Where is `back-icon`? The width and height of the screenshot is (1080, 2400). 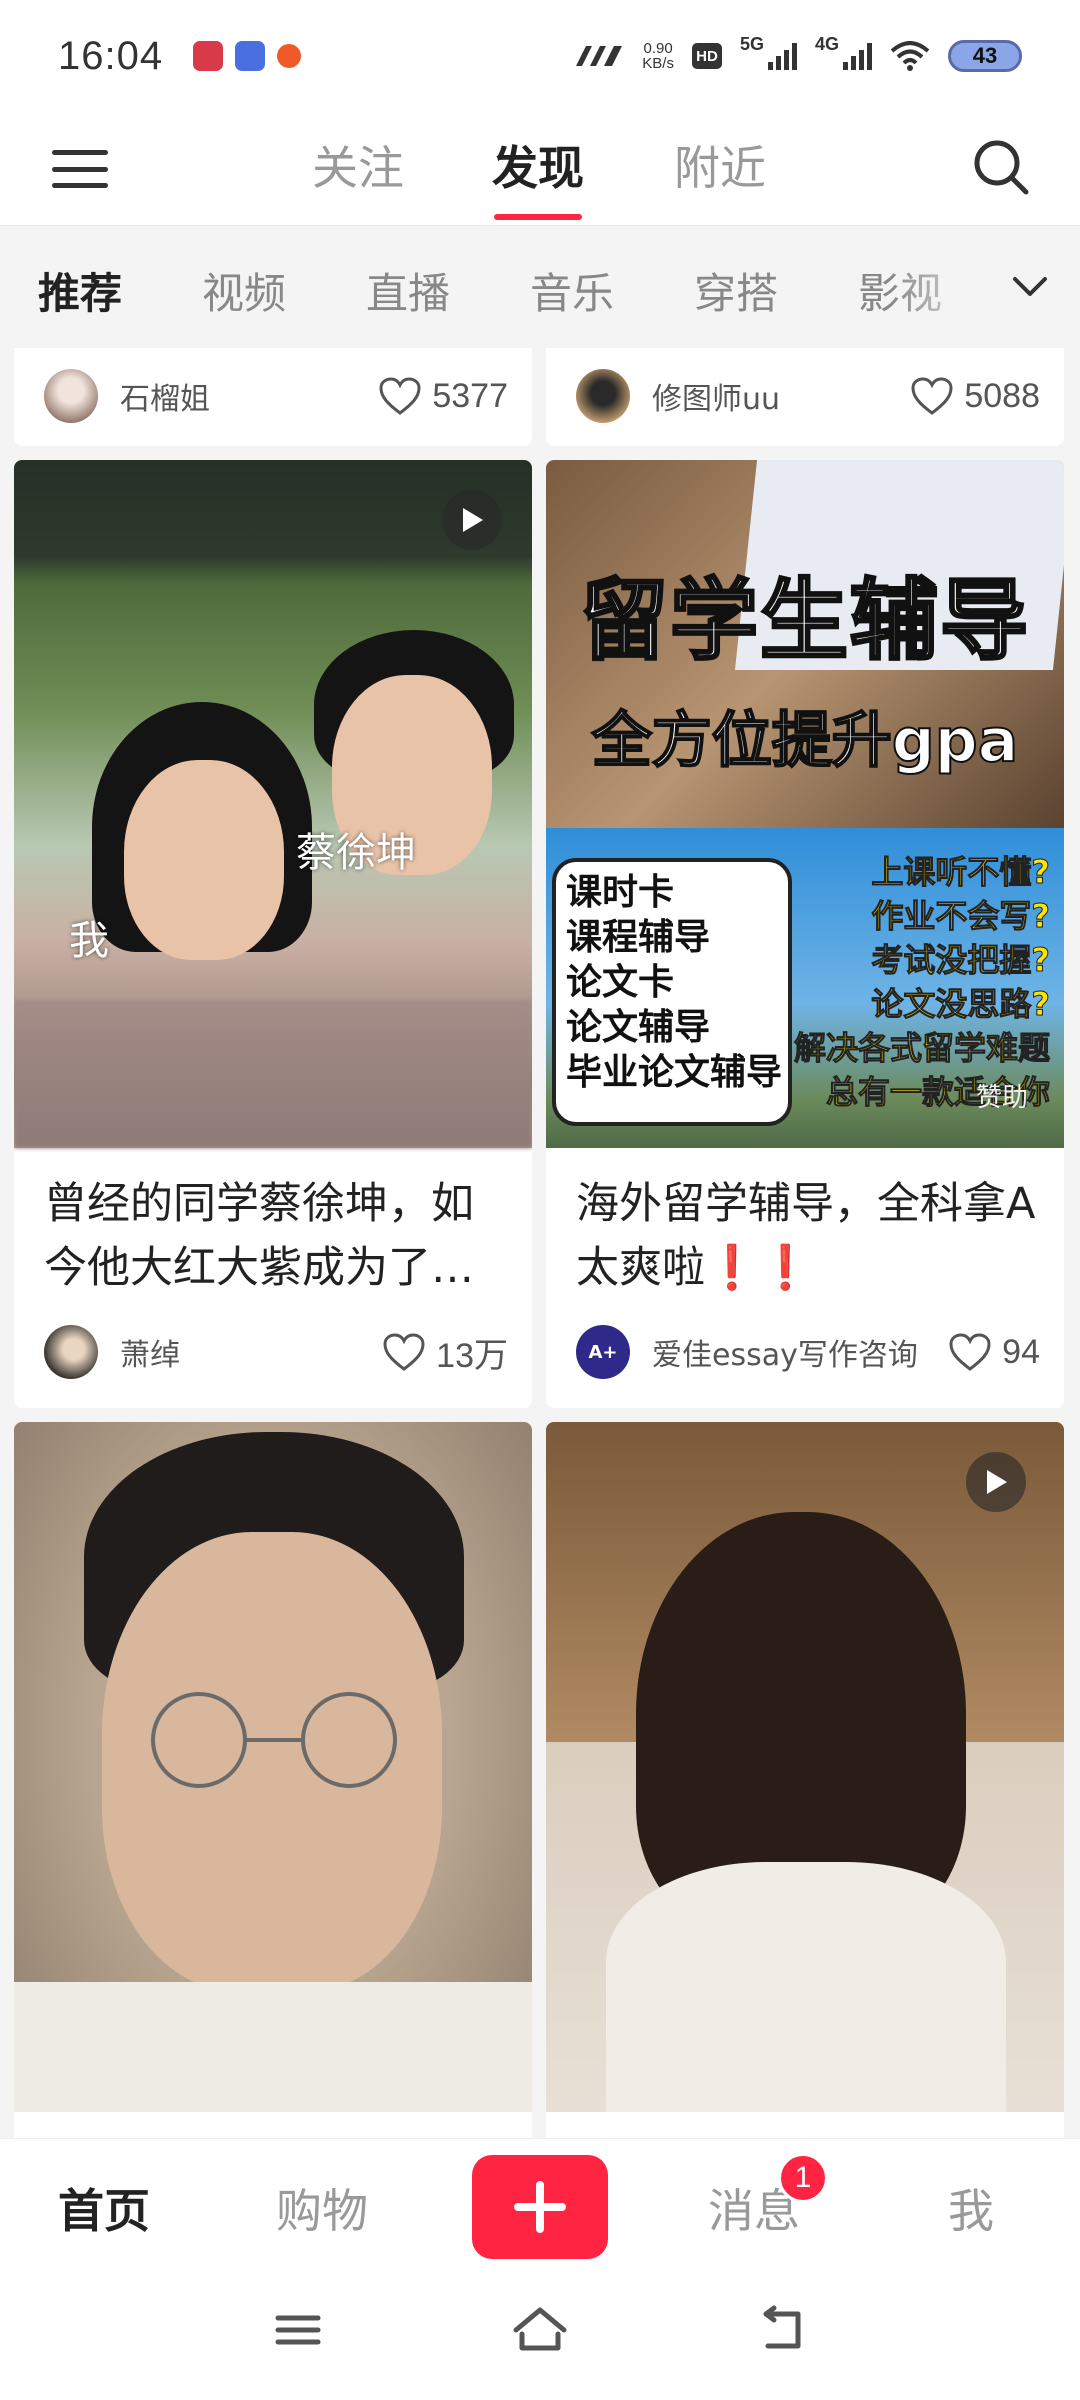
back-icon is located at coordinates (782, 2330).